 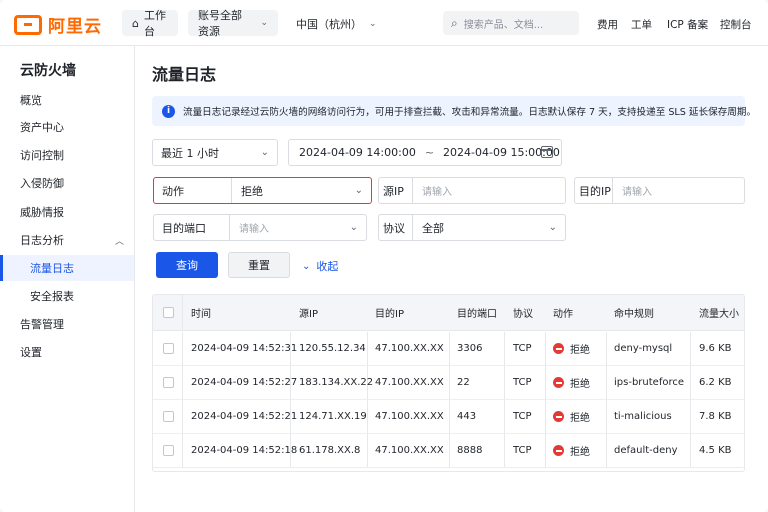 I want to click on column-header-rule: 命中规则, so click(x=634, y=312).